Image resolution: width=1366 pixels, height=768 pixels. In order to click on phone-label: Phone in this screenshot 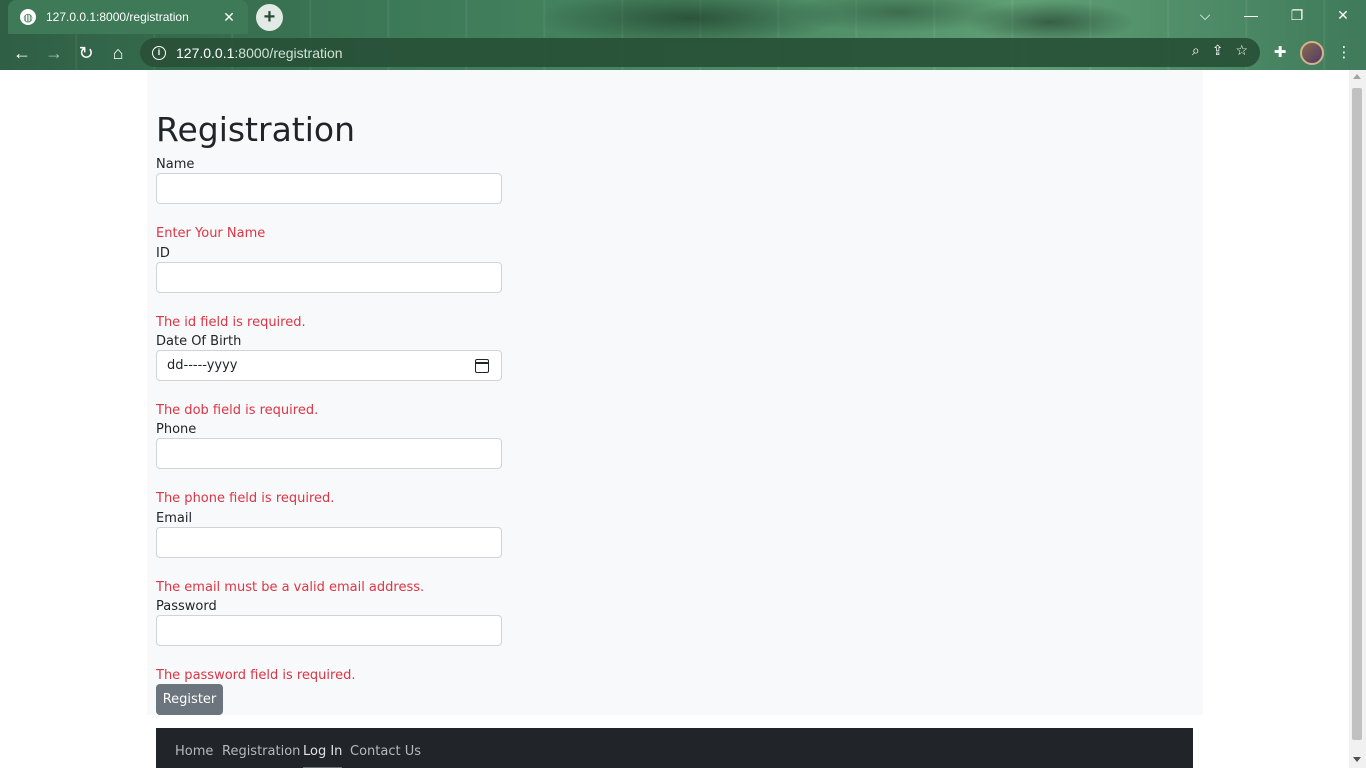, I will do `click(176, 429)`.